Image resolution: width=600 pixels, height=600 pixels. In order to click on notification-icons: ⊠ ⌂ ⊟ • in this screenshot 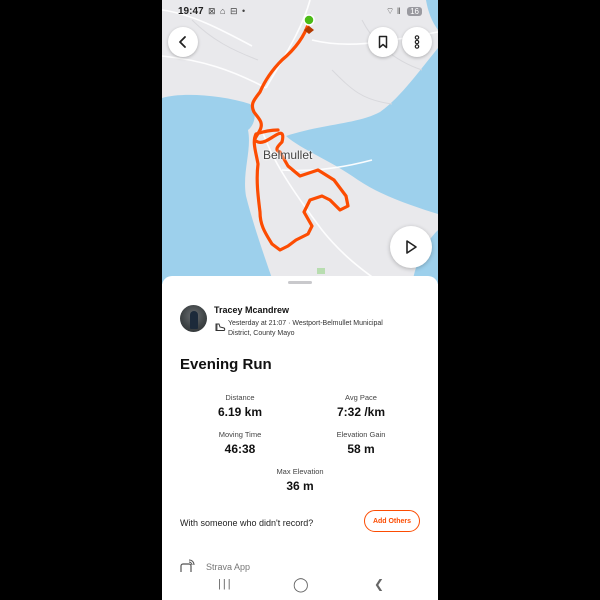, I will do `click(227, 11)`.